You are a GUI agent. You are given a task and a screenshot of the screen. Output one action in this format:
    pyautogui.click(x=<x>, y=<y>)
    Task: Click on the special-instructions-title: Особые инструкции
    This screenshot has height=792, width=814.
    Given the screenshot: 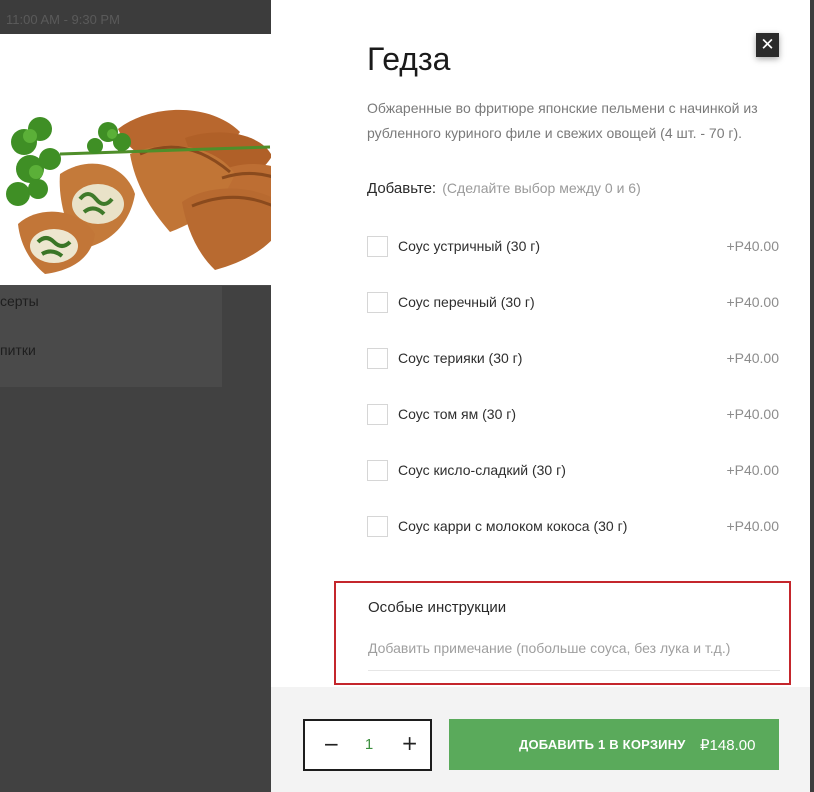 What is the action you would take?
    pyautogui.click(x=437, y=607)
    